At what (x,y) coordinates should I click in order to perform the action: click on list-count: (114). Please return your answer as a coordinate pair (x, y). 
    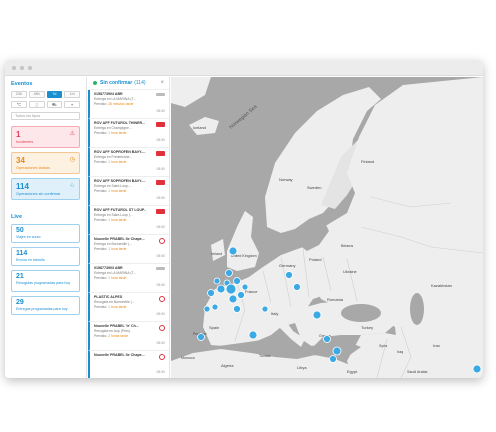
    Looking at the image, I should click on (140, 83).